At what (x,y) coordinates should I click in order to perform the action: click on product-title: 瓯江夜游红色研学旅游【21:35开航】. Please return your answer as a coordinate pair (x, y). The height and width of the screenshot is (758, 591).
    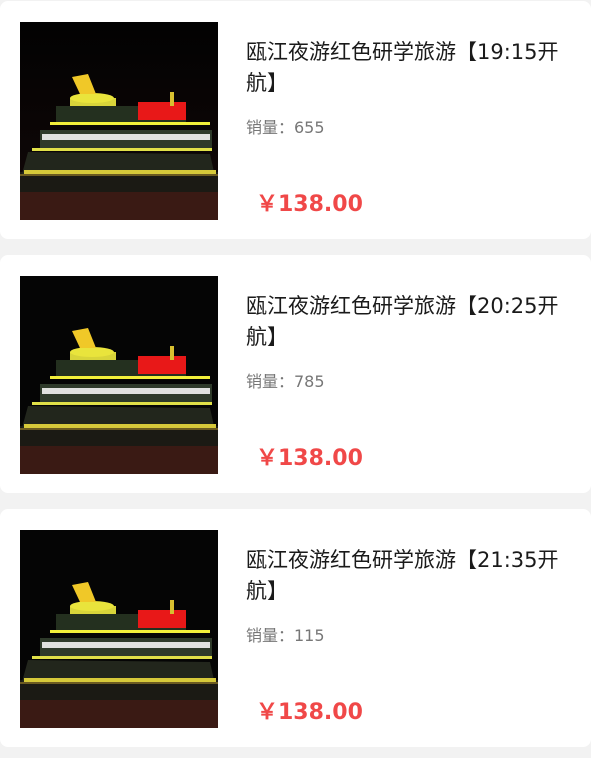
    Looking at the image, I should click on (405, 576).